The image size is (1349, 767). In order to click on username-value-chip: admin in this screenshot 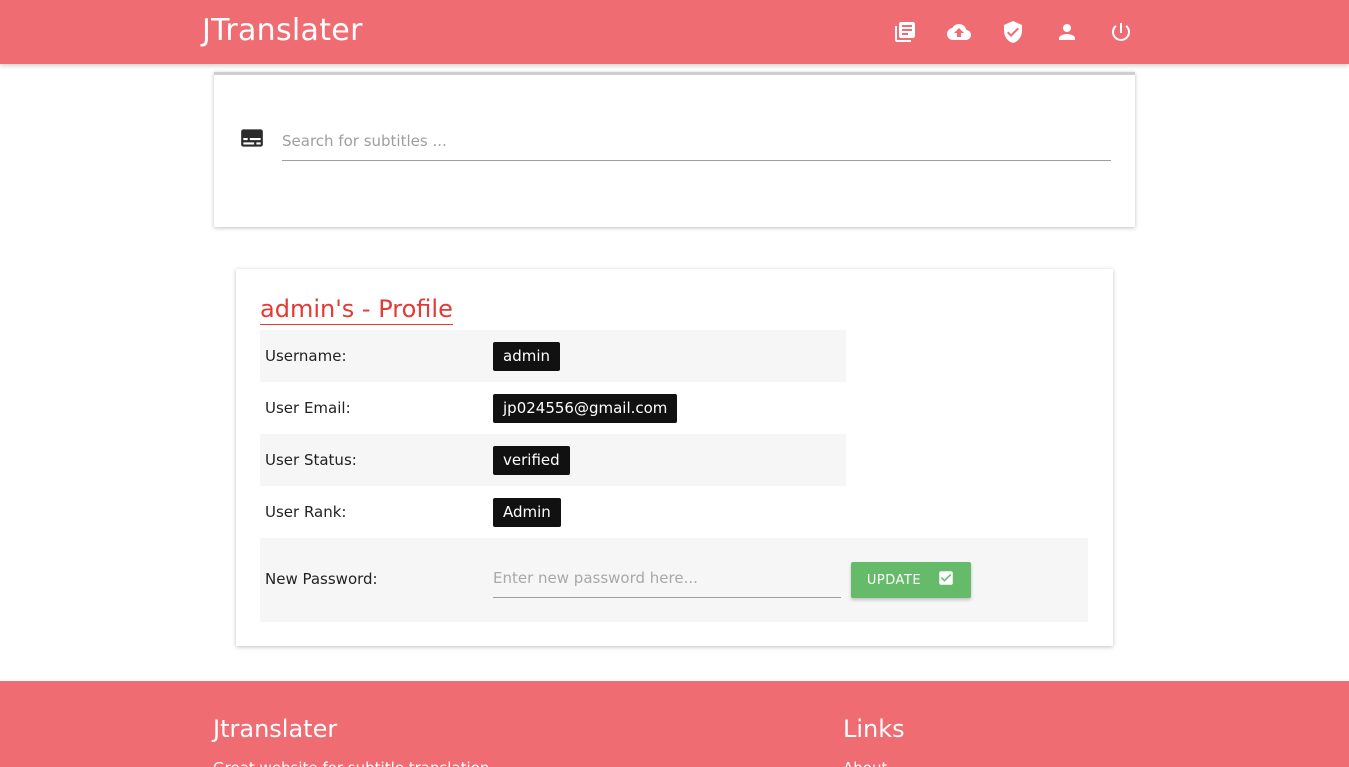, I will do `click(526, 356)`.